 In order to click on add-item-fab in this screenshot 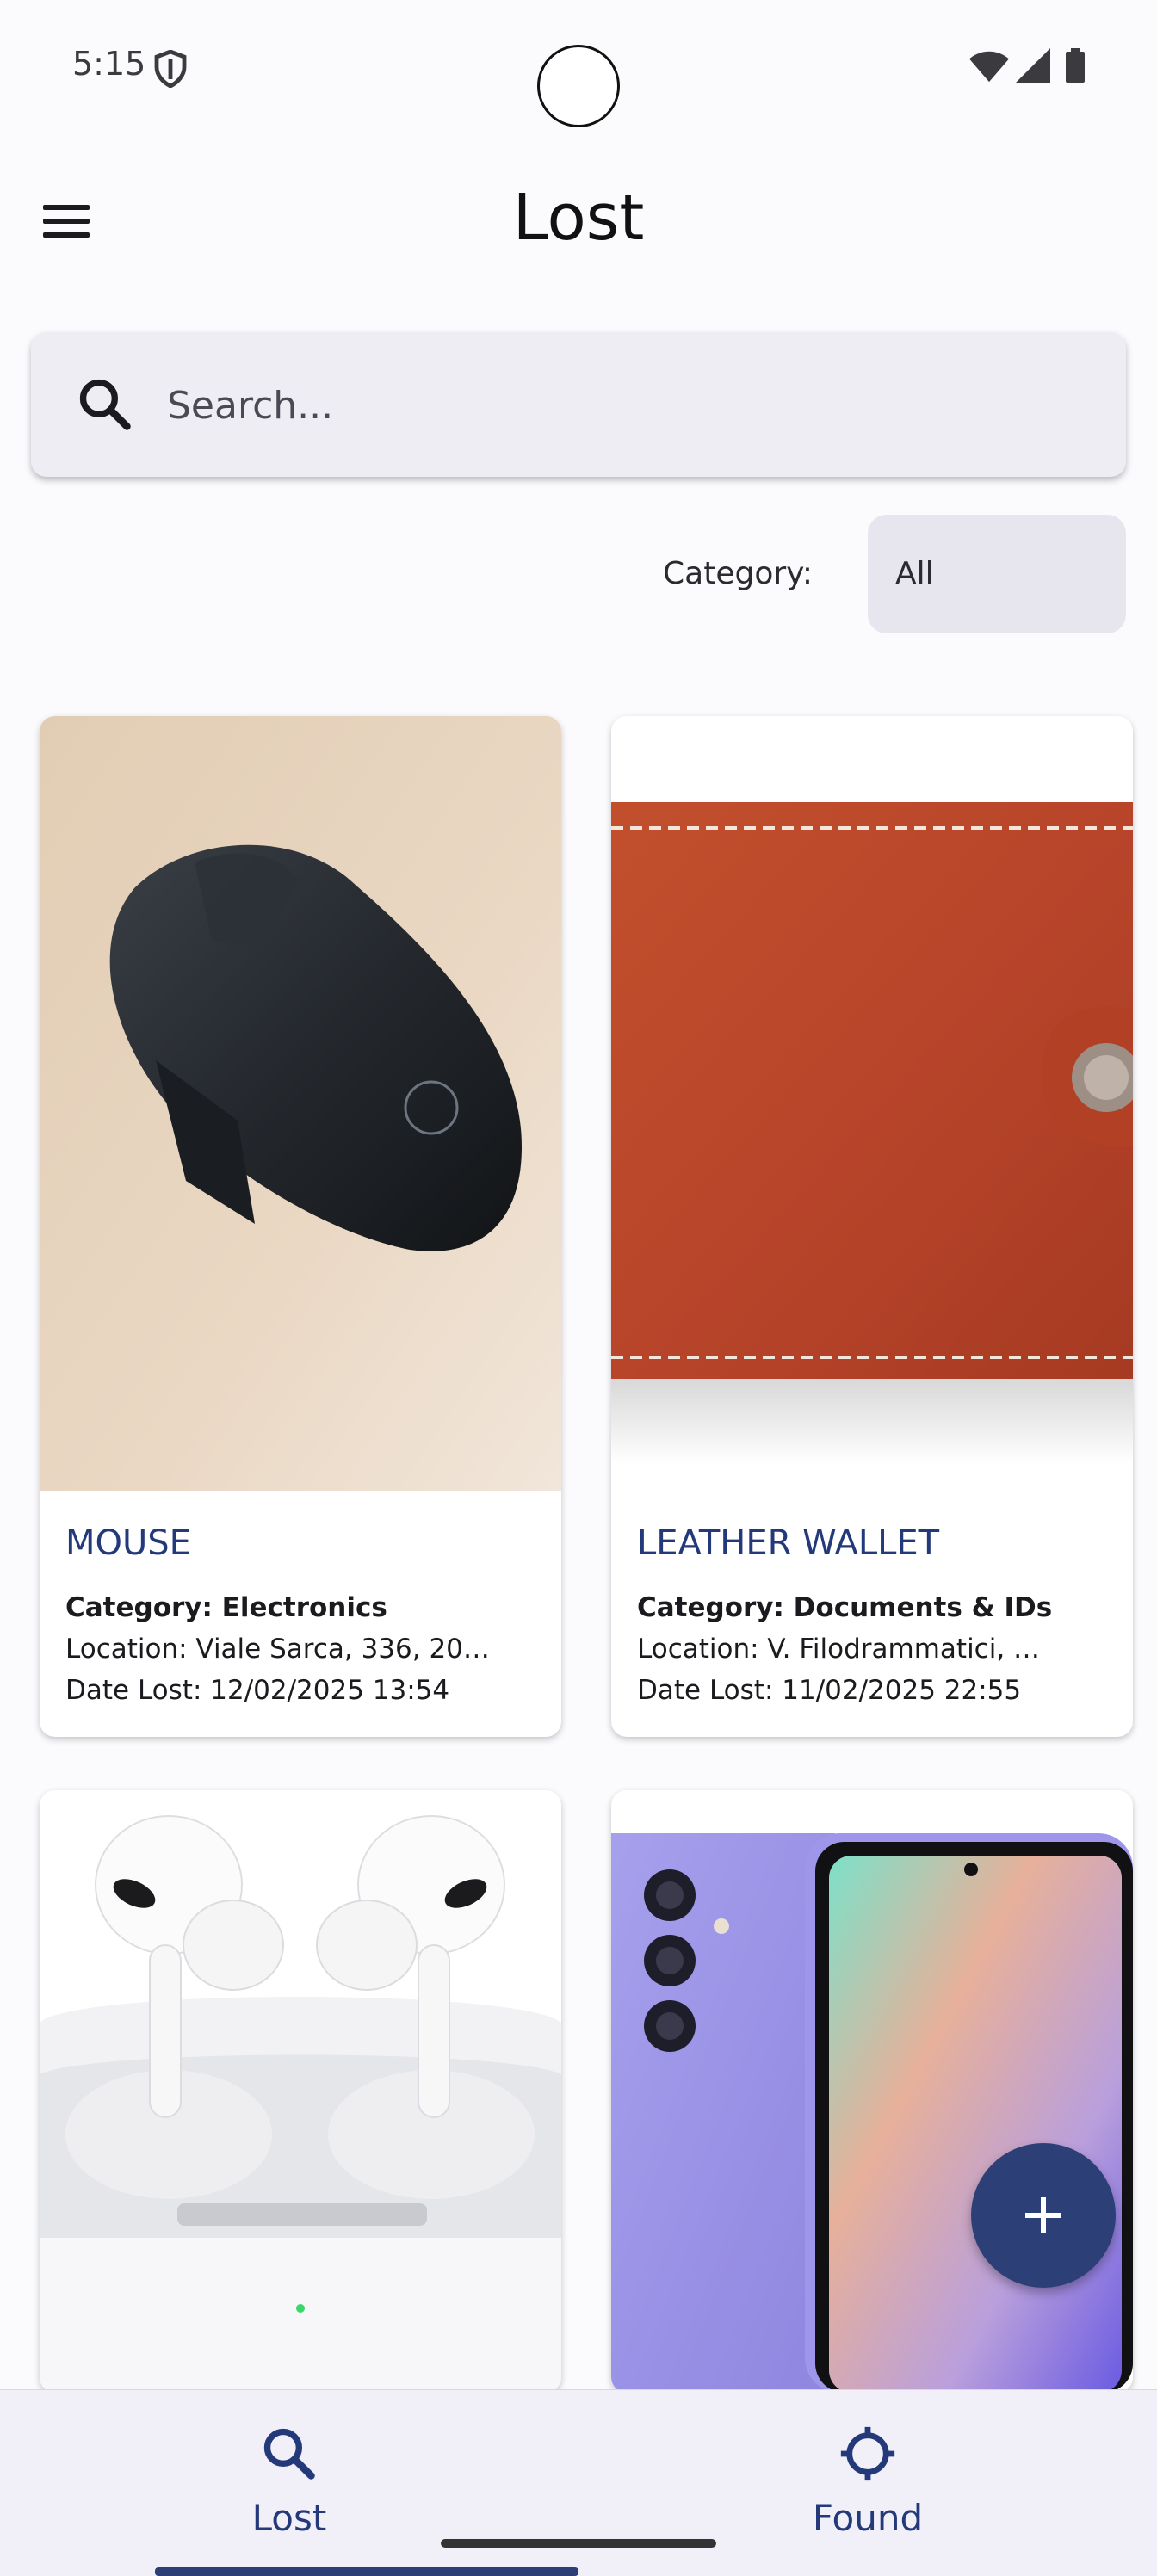, I will do `click(1044, 2215)`.